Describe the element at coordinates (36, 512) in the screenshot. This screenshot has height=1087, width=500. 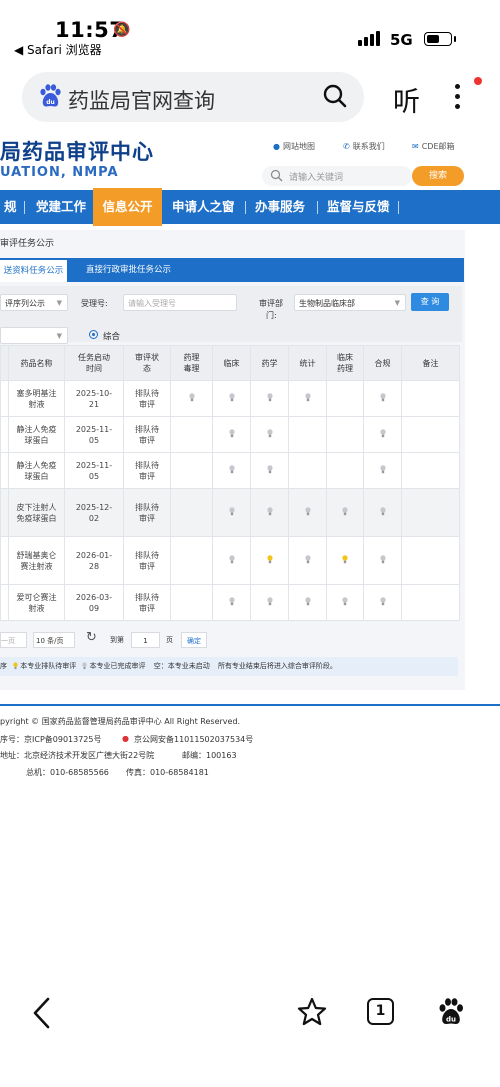
I see `drug-name-cell: 皮下注射人免疫球蛋白` at that location.